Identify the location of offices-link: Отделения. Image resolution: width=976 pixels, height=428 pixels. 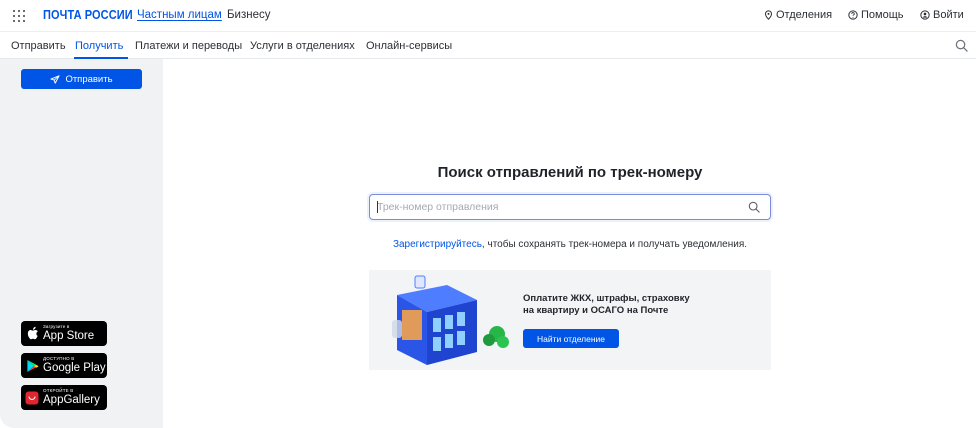
(798, 15).